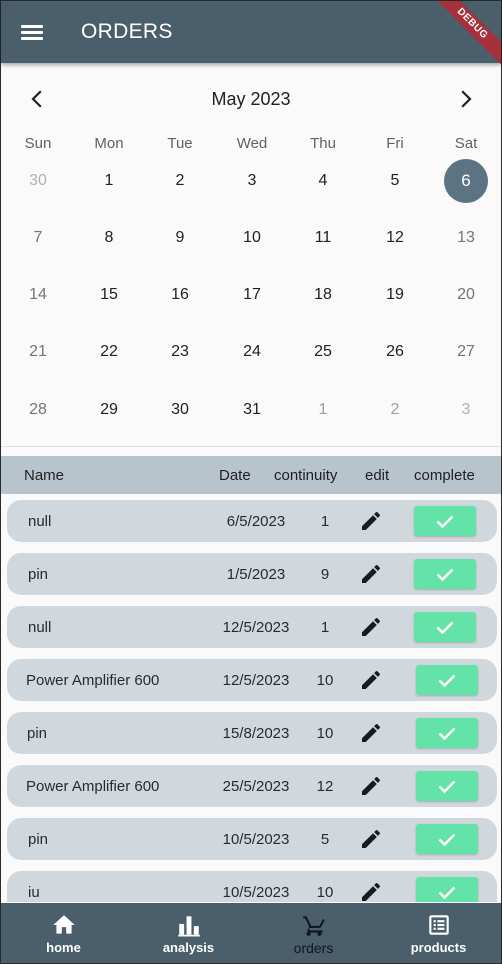  I want to click on order-date: 12/5/2023, so click(256, 627).